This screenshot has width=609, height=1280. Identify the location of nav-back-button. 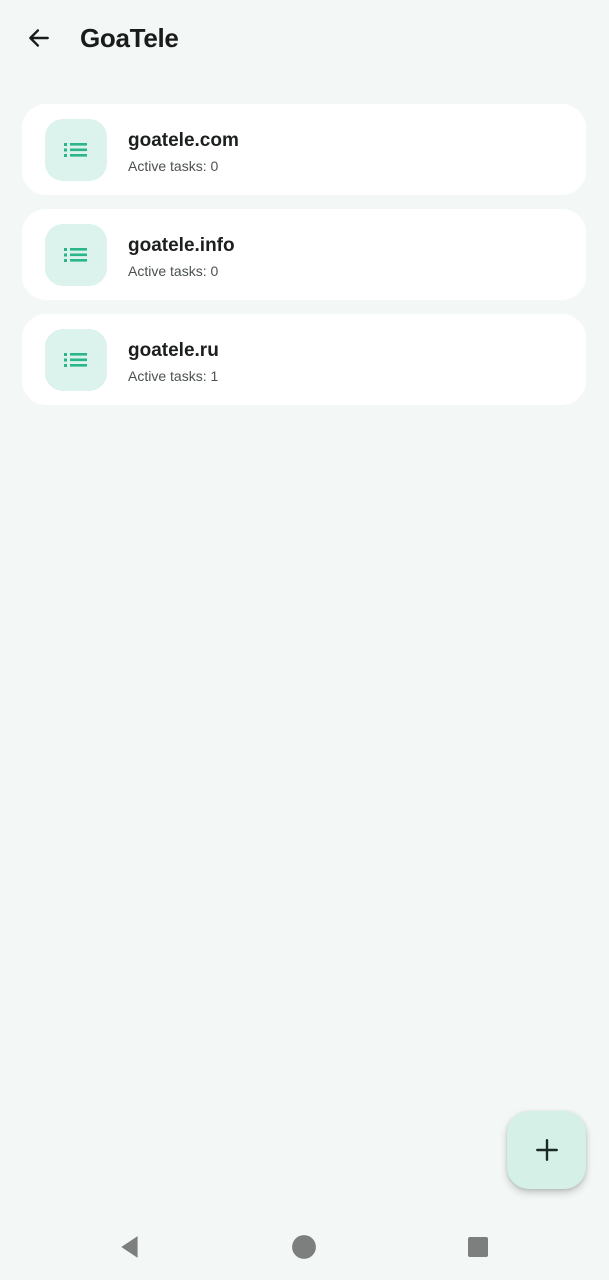
(130, 1247).